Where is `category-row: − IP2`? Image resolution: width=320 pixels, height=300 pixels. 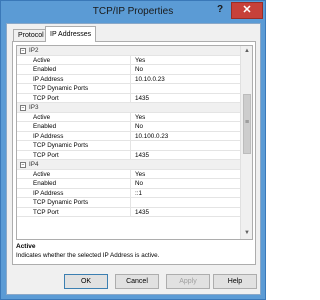 category-row: − IP2 is located at coordinates (129, 51).